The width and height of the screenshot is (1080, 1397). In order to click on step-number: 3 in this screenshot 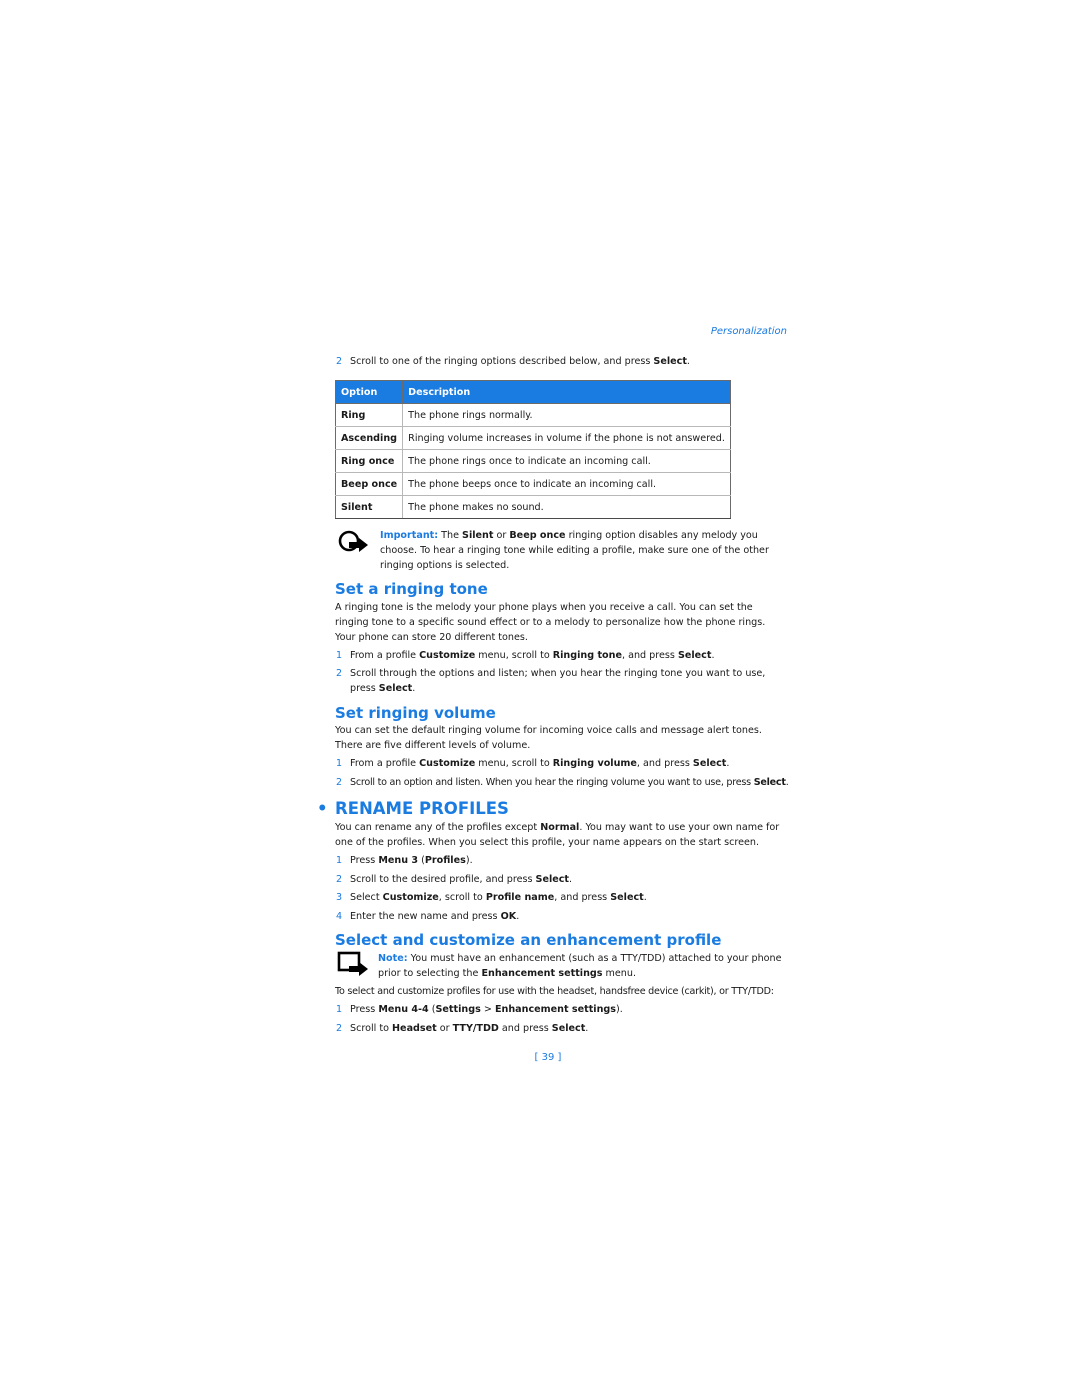, I will do `click(339, 897)`.